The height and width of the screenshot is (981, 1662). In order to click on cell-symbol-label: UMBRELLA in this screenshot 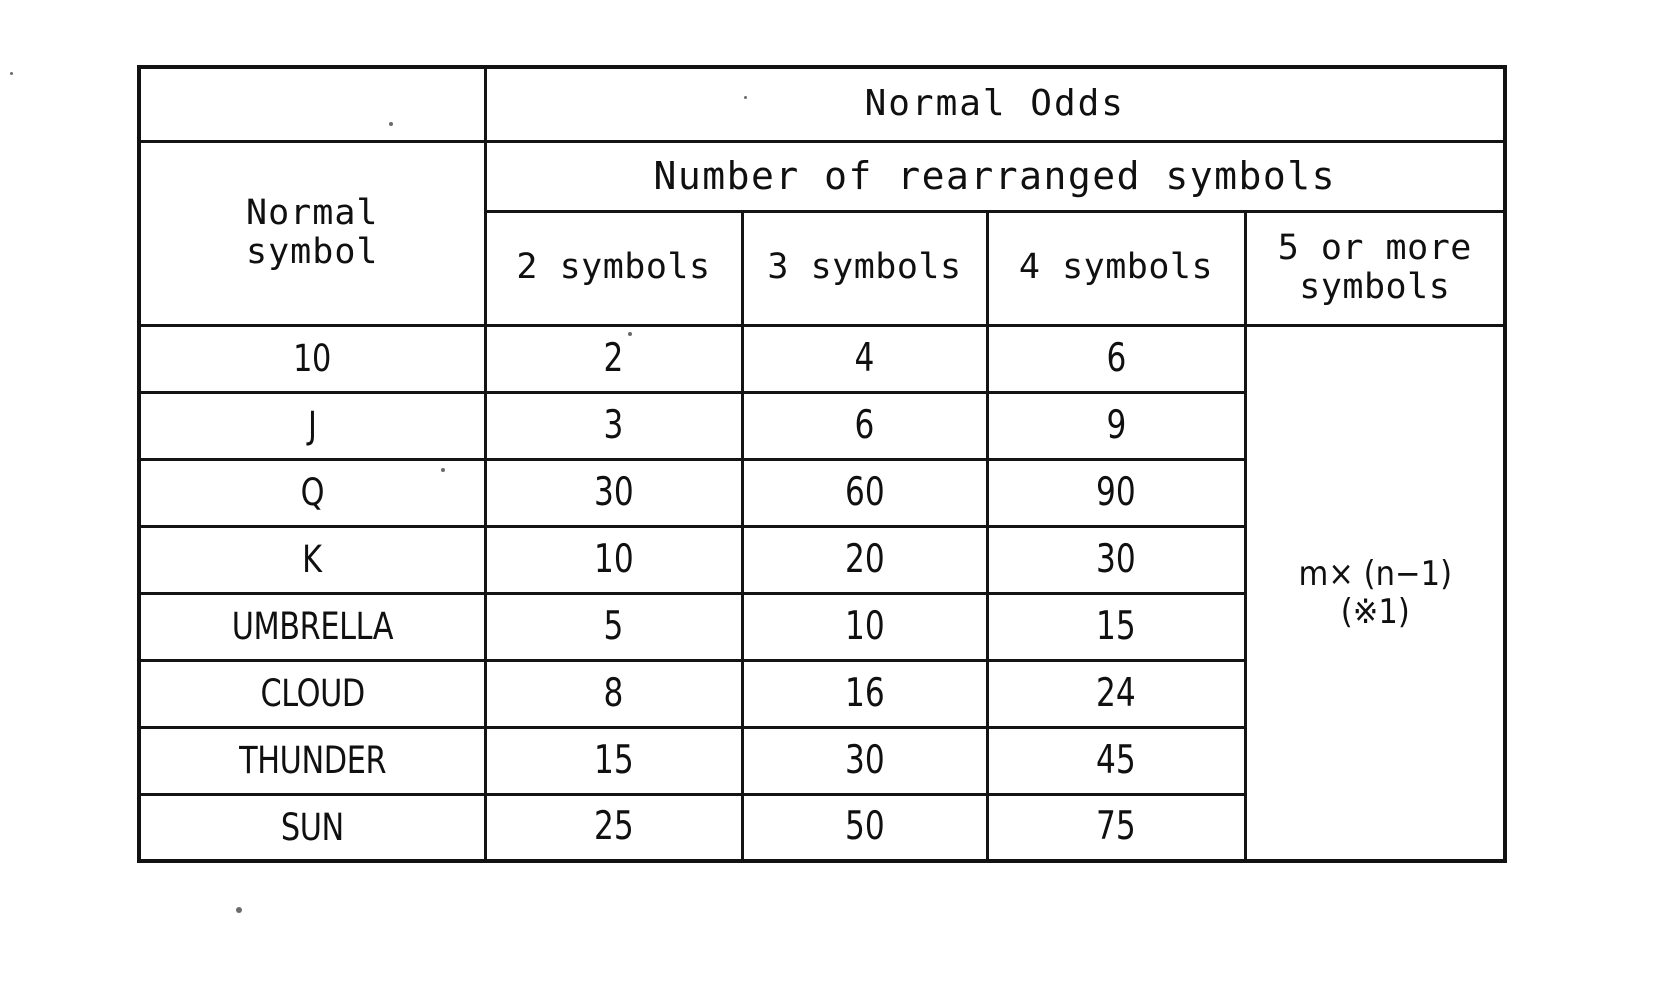, I will do `click(312, 626)`.